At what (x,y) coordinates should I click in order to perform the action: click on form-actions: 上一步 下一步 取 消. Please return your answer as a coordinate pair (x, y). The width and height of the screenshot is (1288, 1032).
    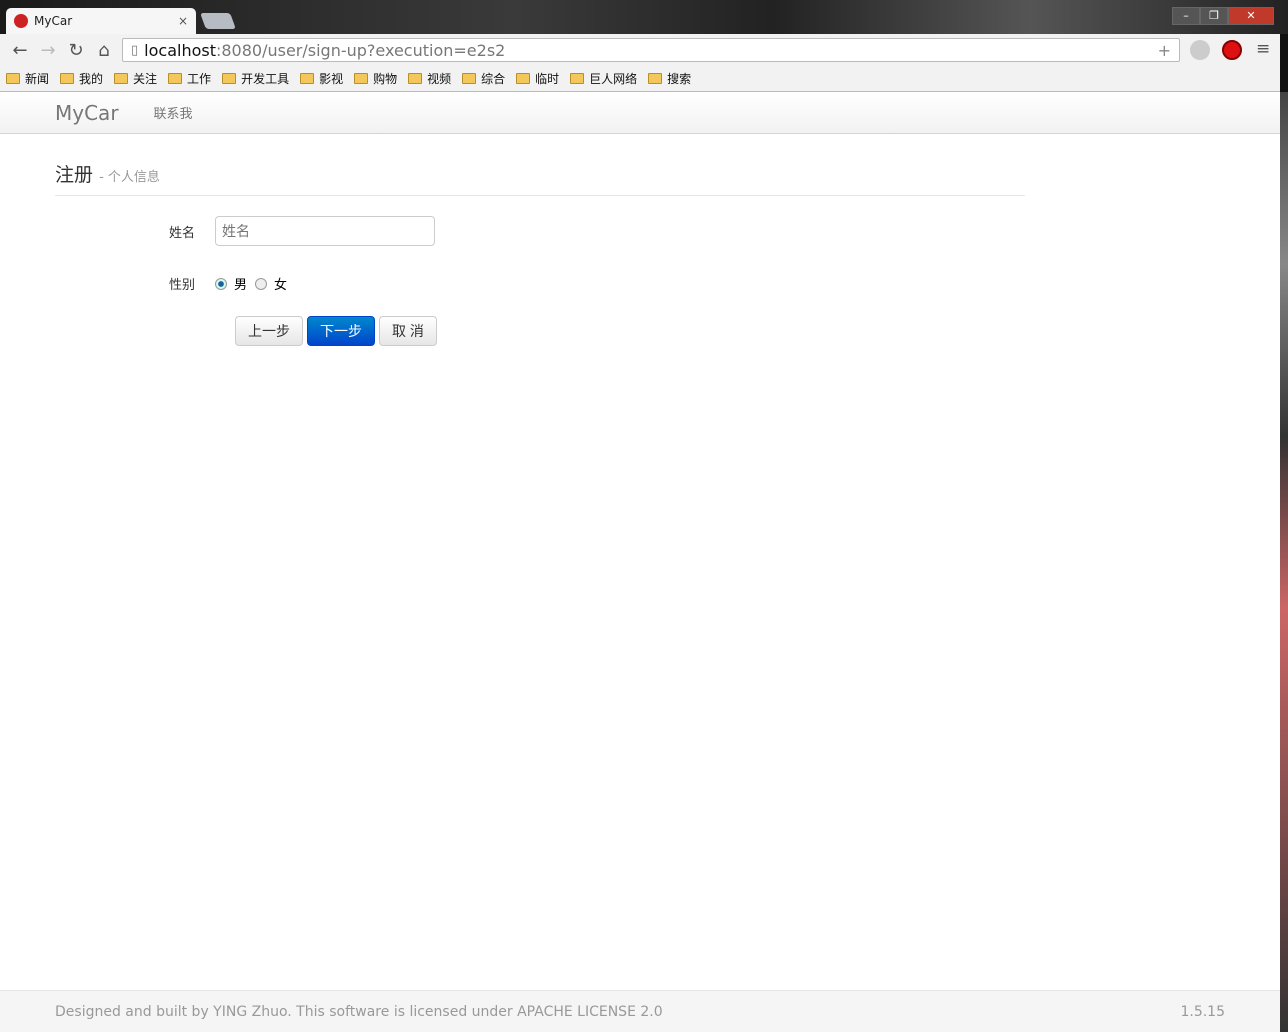
    Looking at the image, I should click on (338, 331).